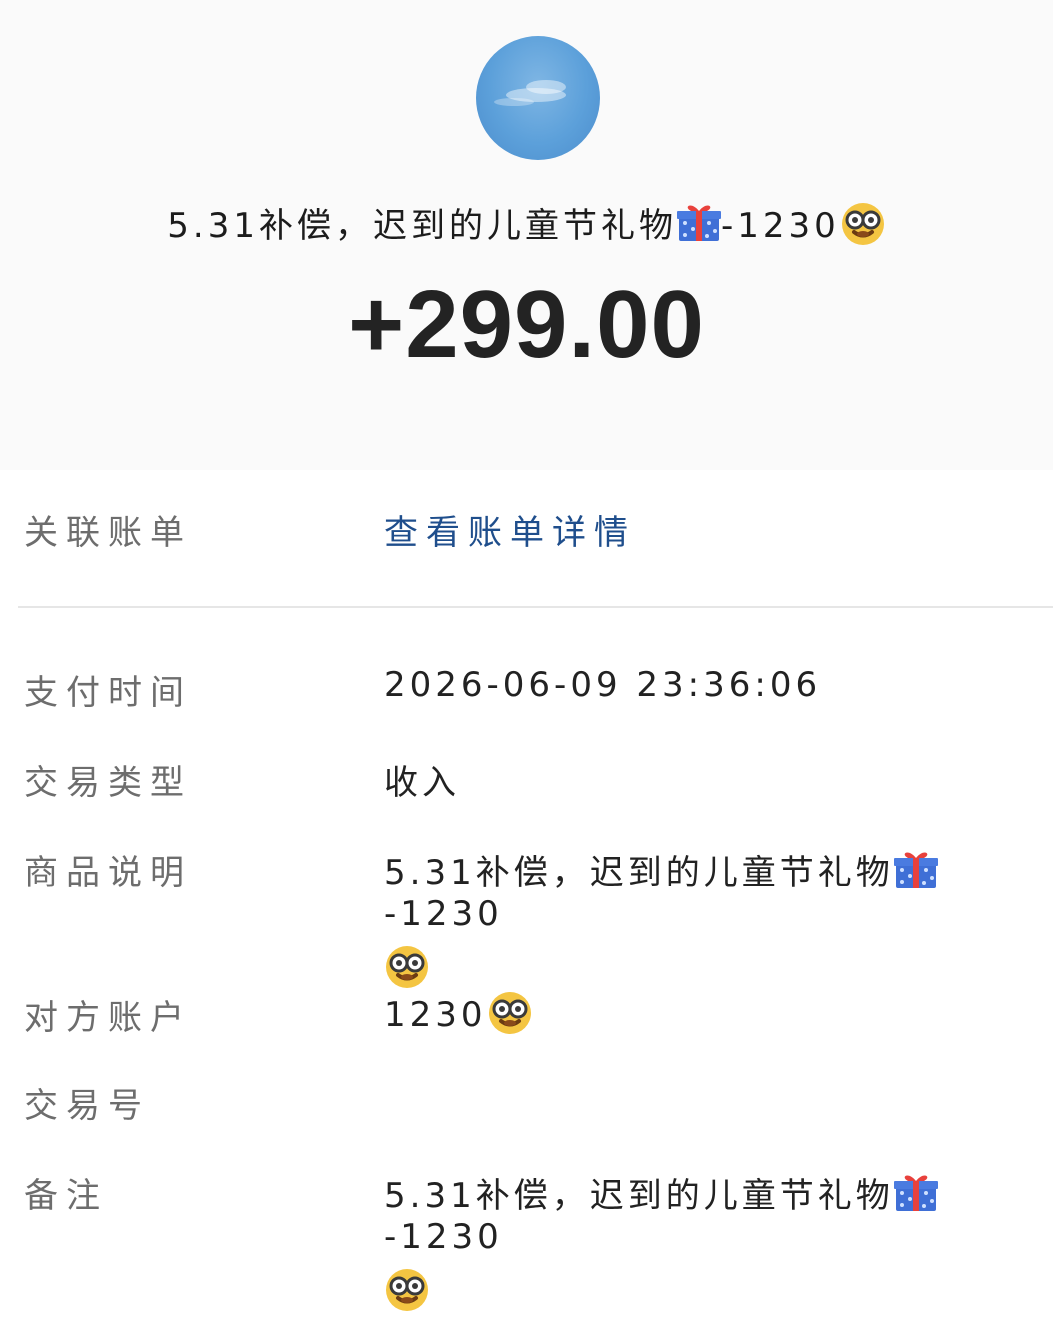  Describe the element at coordinates (443, 914) in the screenshot. I see `product-description-suffix: -1230` at that location.